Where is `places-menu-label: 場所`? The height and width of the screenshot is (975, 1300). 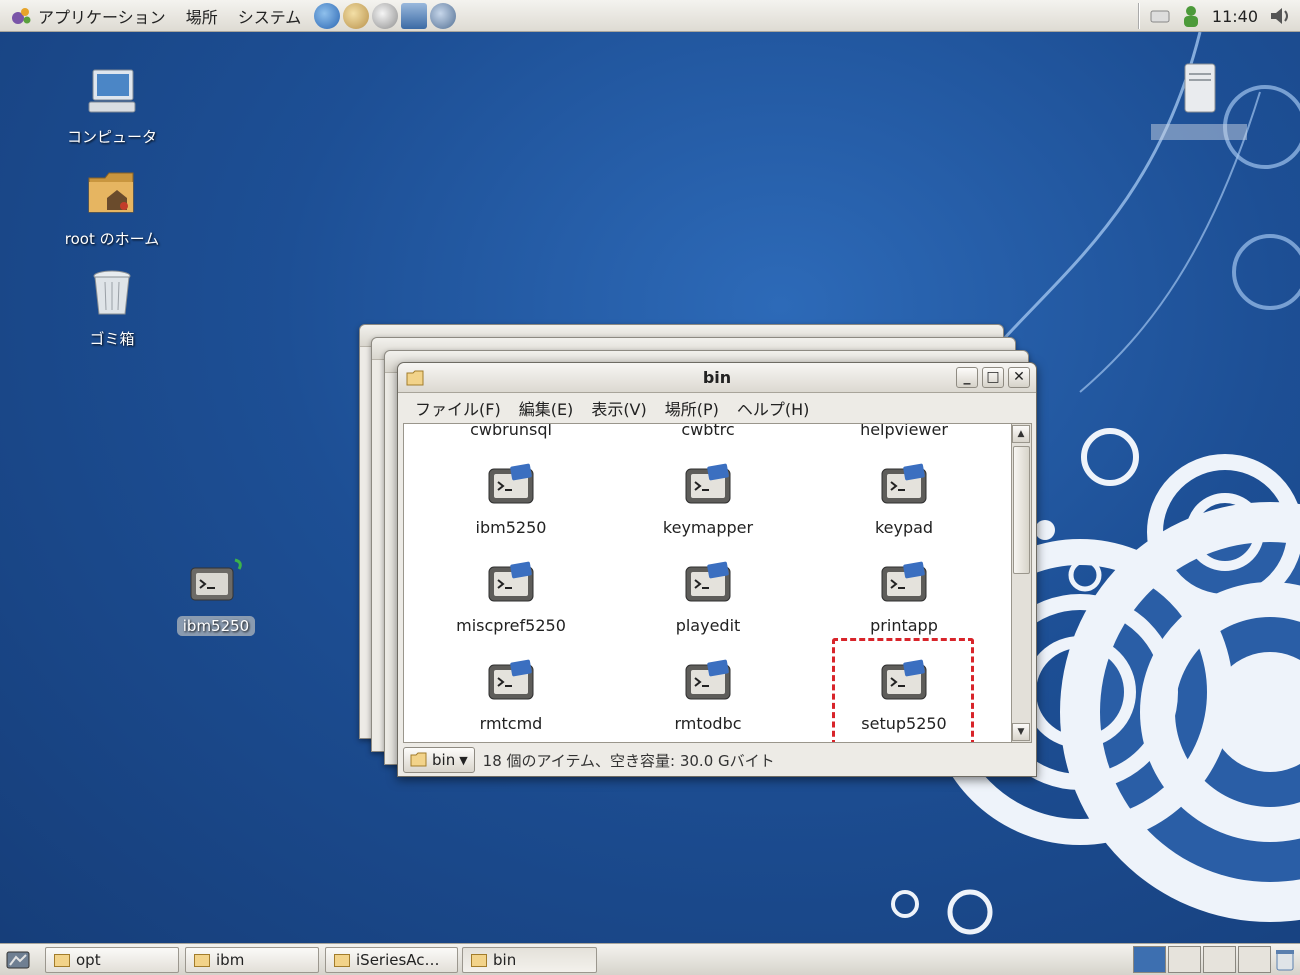 places-menu-label: 場所 is located at coordinates (201, 17).